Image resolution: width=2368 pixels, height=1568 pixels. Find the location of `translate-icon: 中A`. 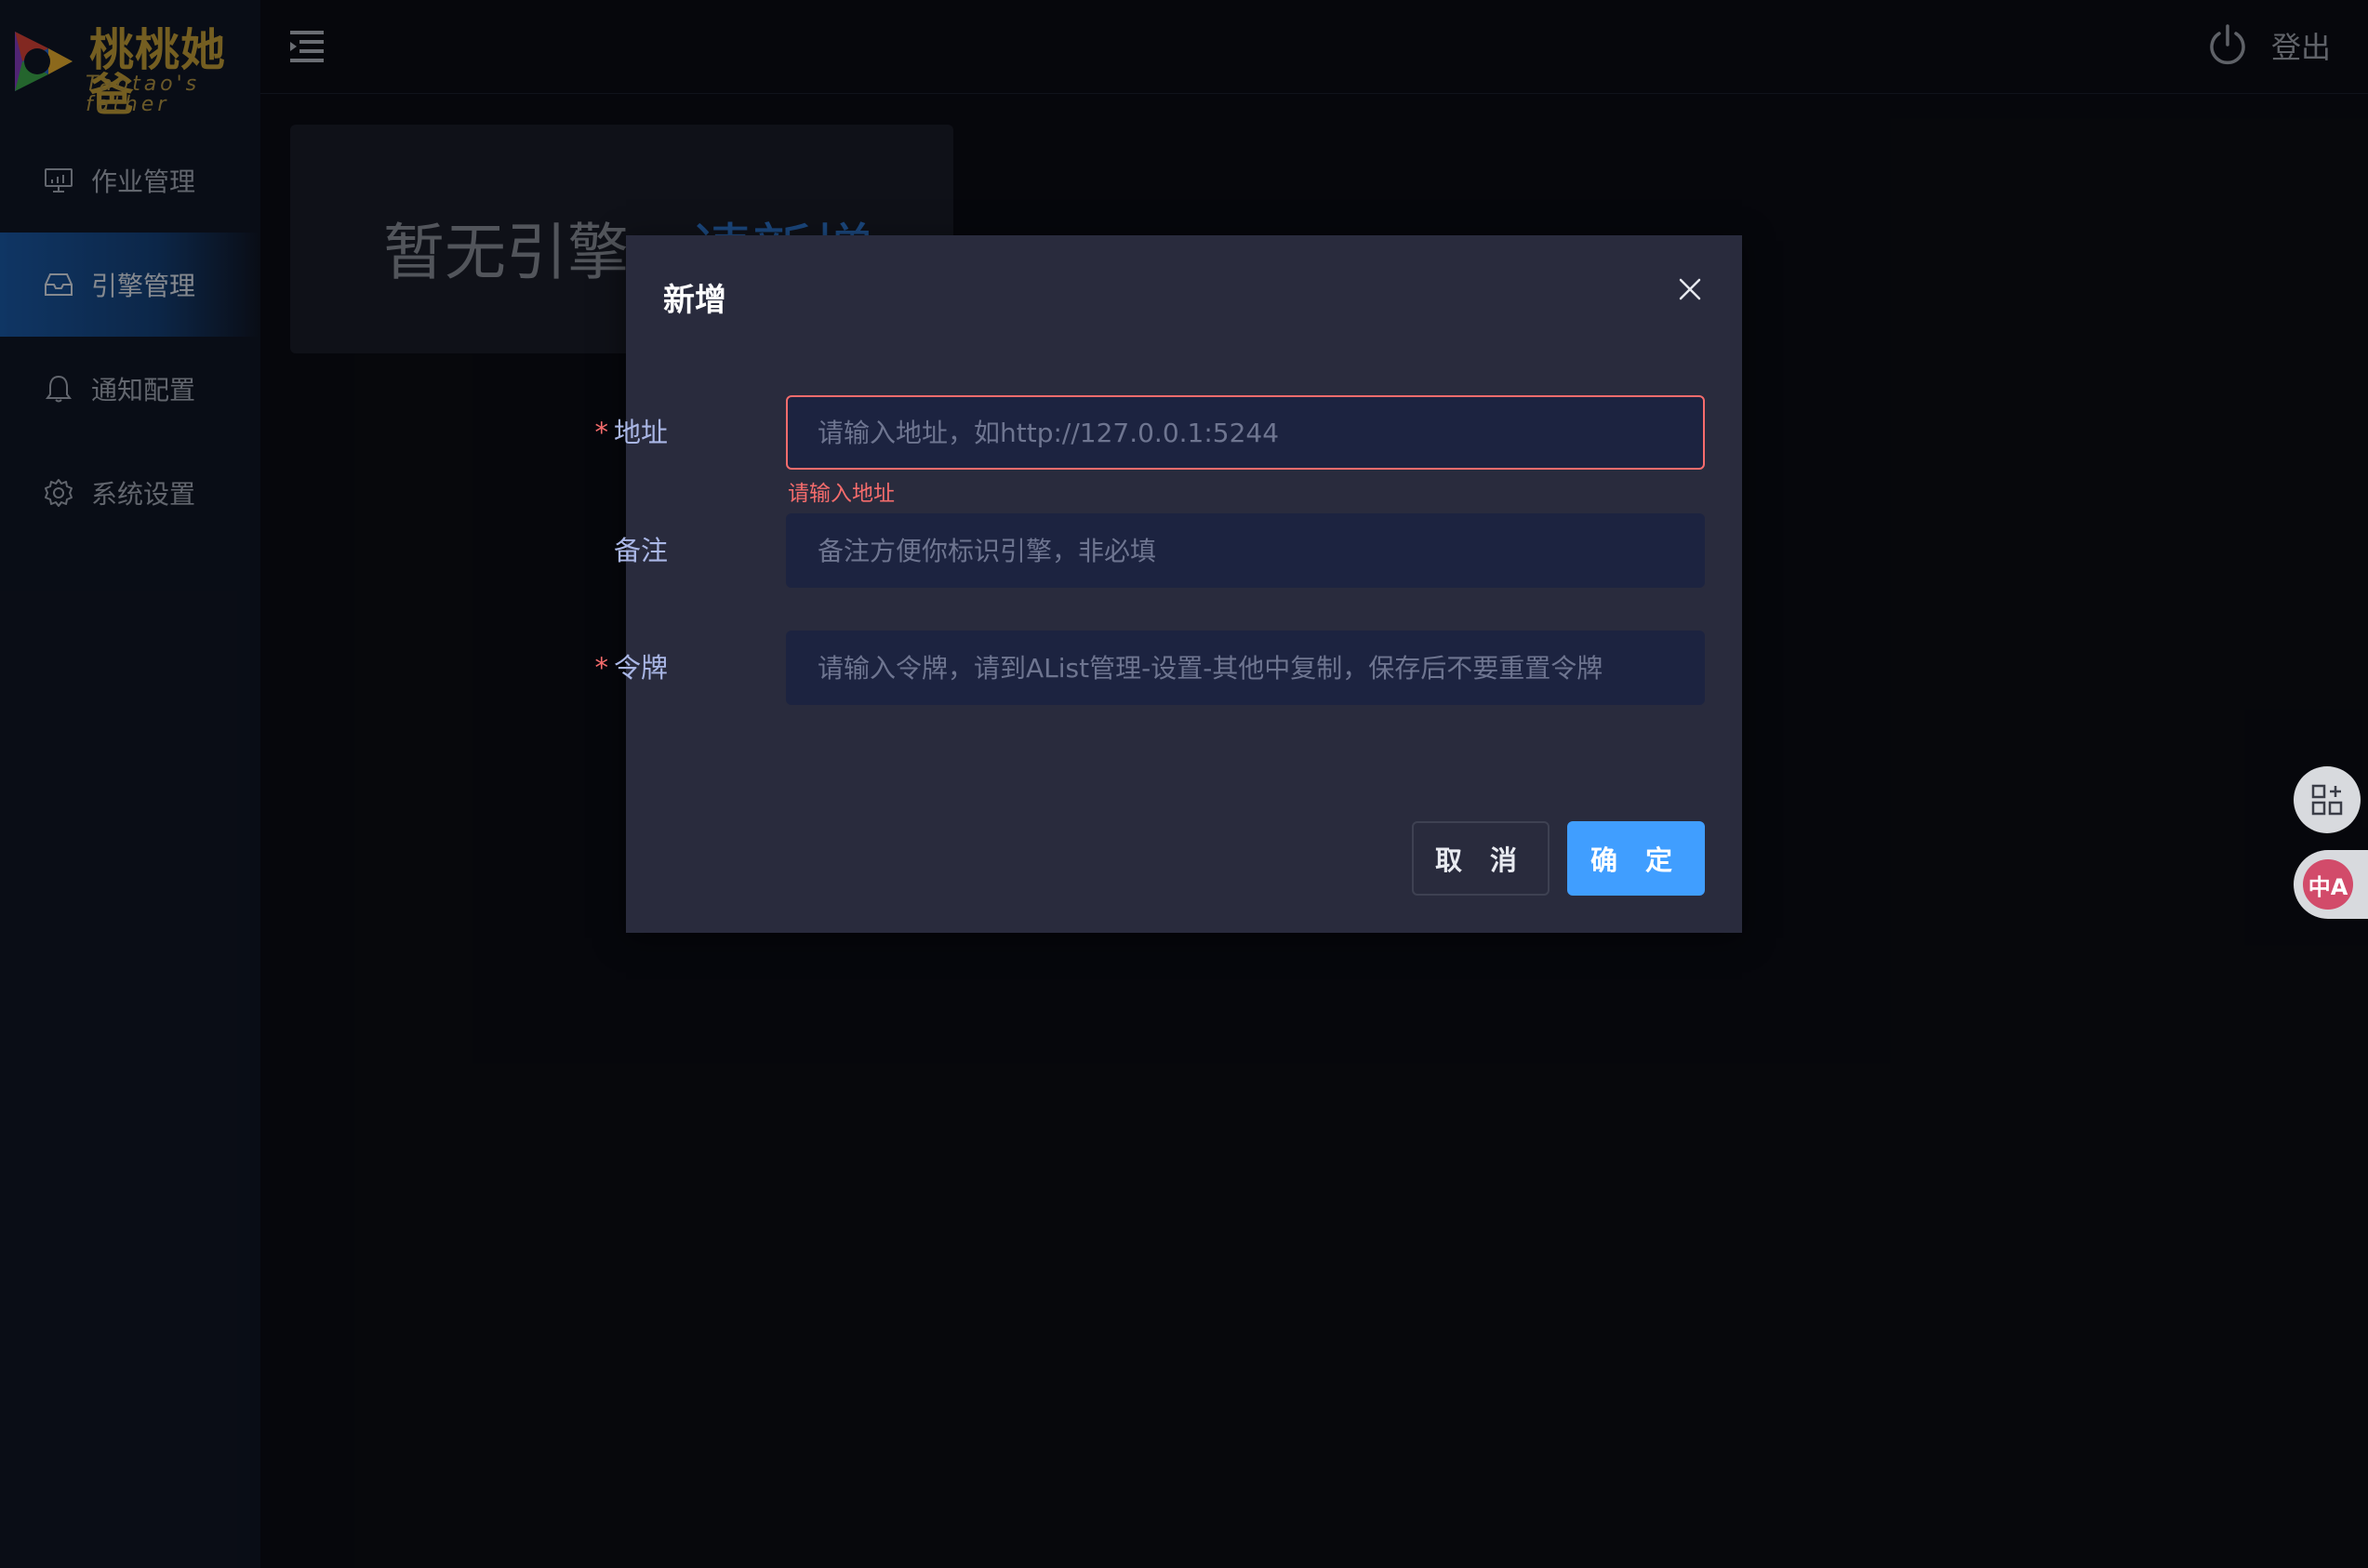

translate-icon: 中A is located at coordinates (2328, 884).